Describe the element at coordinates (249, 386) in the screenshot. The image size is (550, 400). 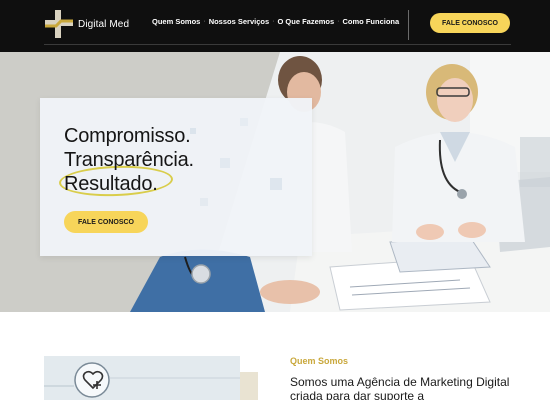
I see `about-image-accent` at that location.